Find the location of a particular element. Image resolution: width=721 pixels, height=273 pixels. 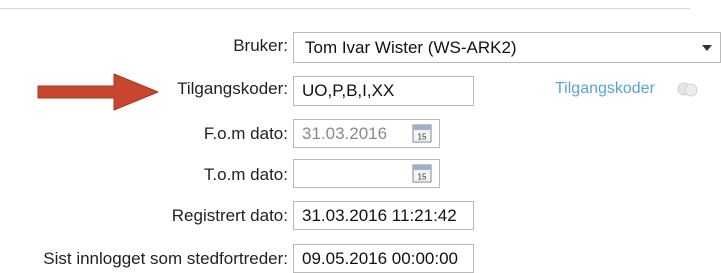

to-date-label: T.o.m dato: is located at coordinates (245, 174).